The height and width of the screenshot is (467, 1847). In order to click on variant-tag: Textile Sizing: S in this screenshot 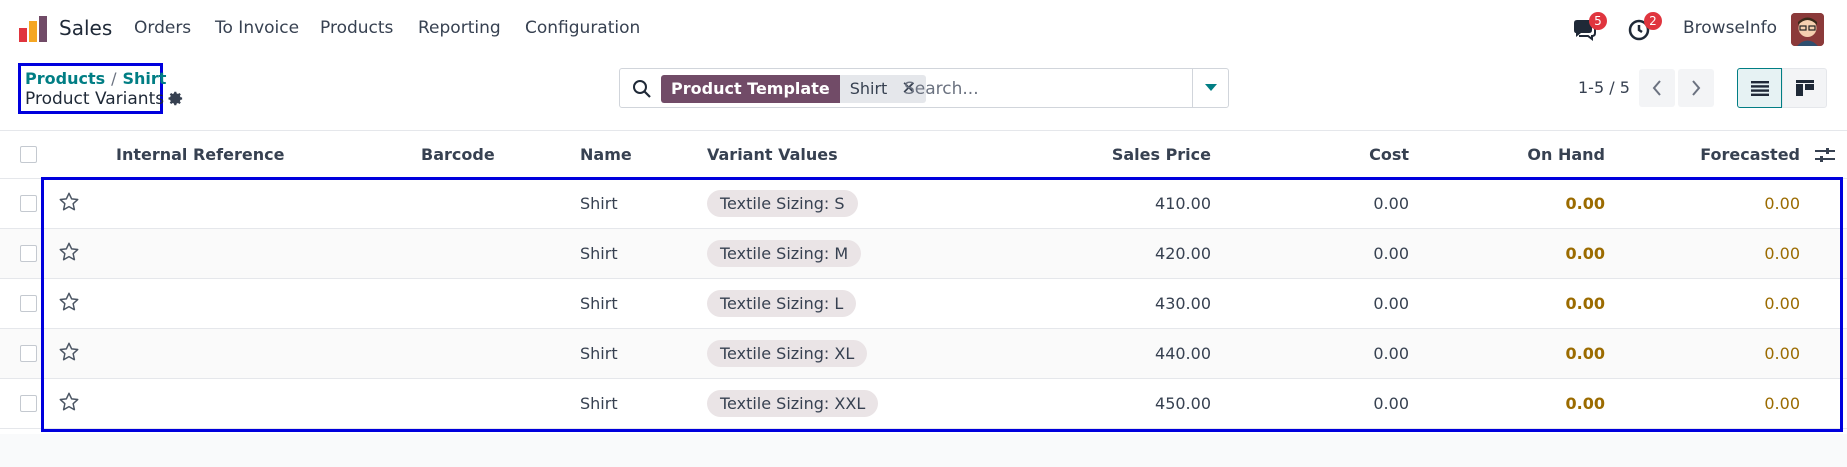, I will do `click(782, 203)`.